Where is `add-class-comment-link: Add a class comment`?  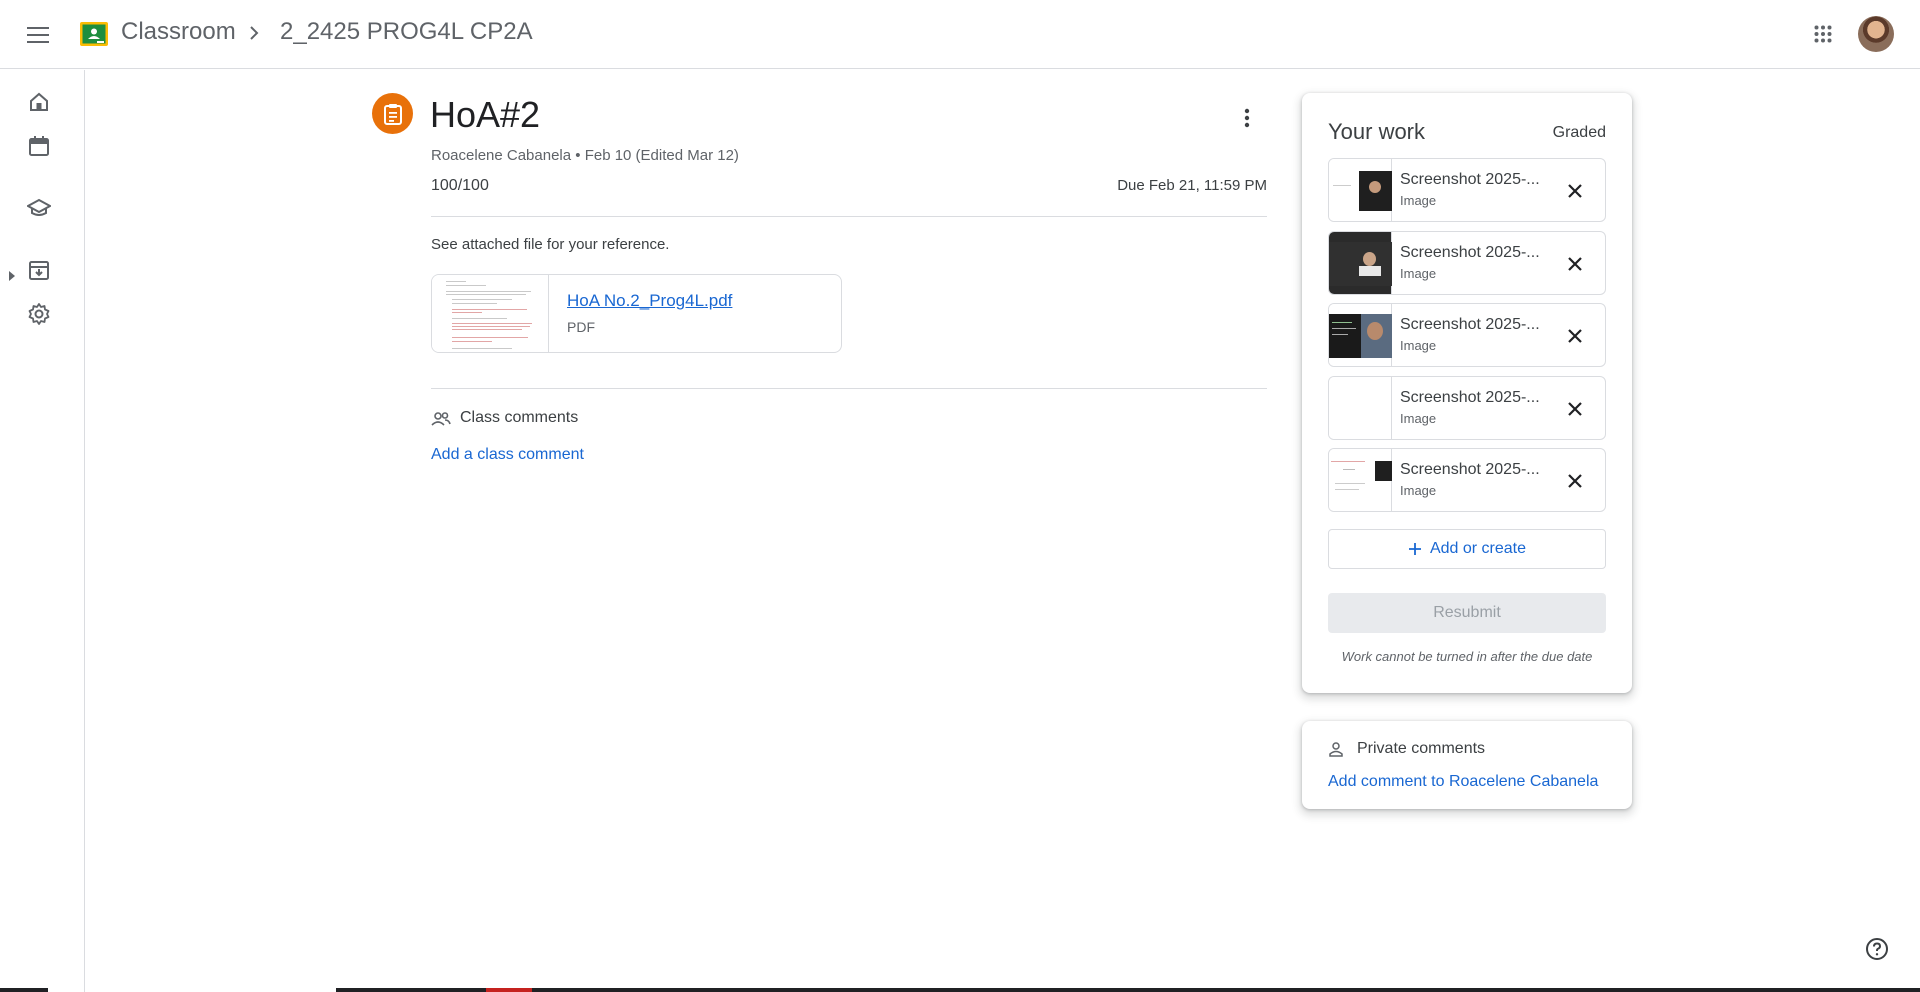 add-class-comment-link: Add a class comment is located at coordinates (507, 455).